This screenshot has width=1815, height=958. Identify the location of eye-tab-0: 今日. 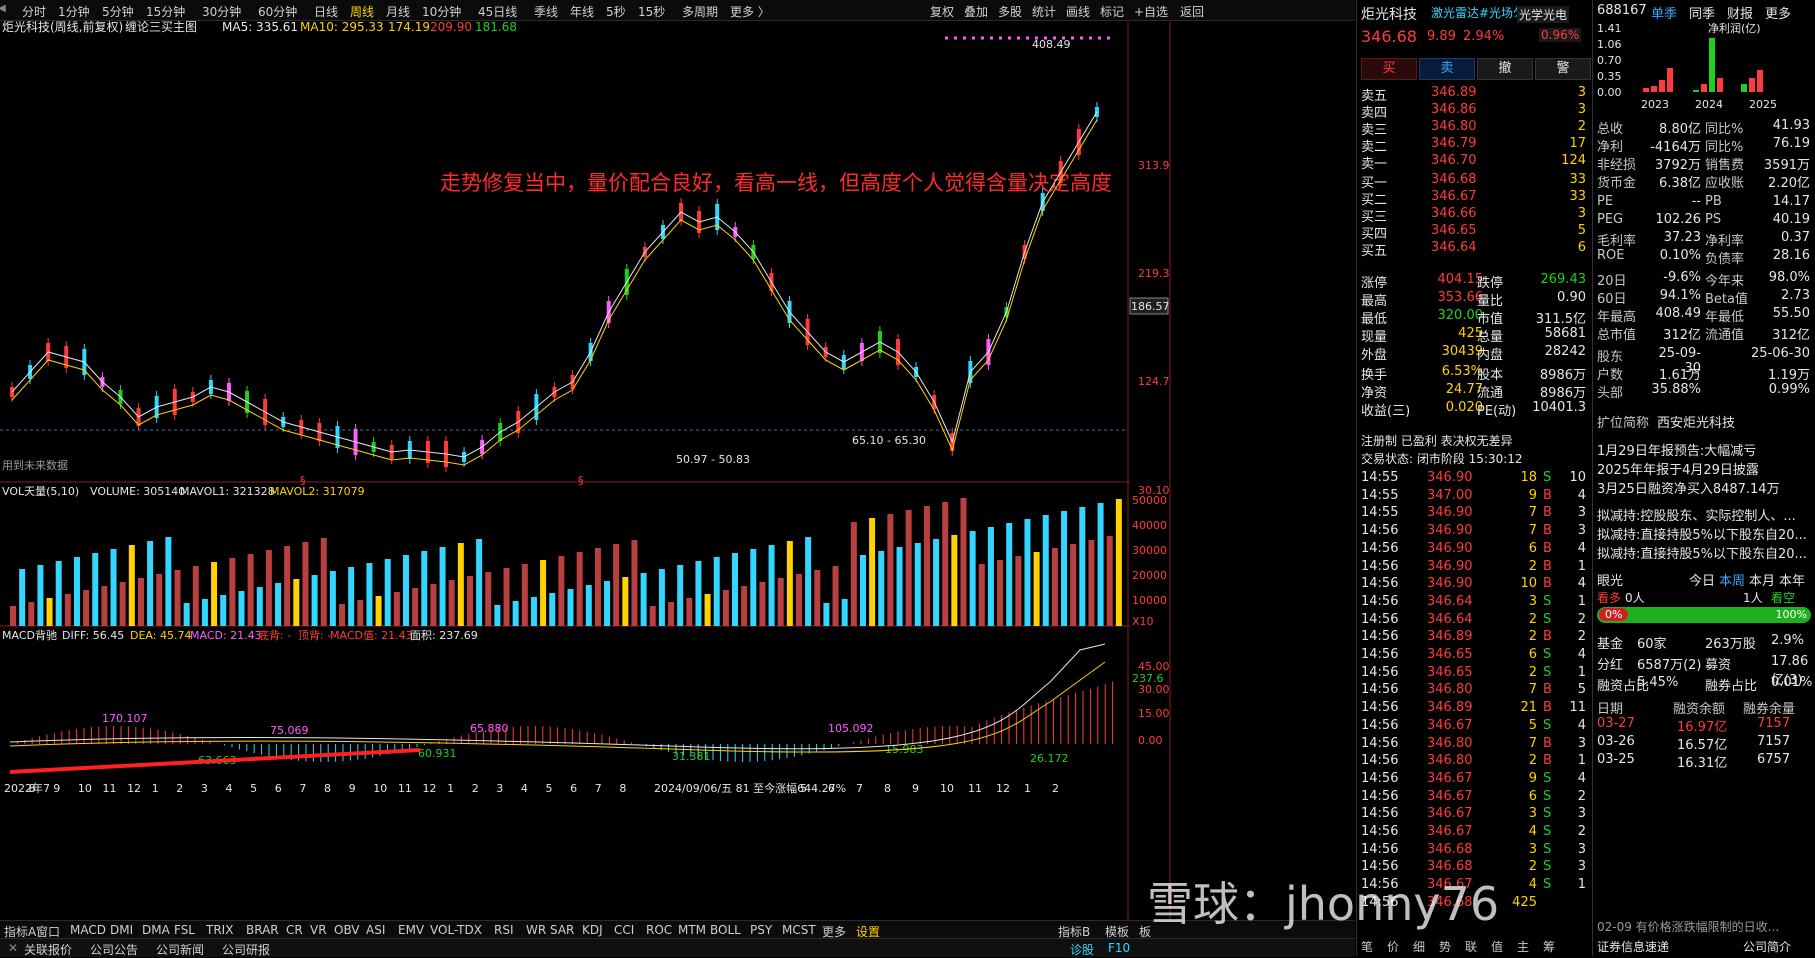
(1702, 579).